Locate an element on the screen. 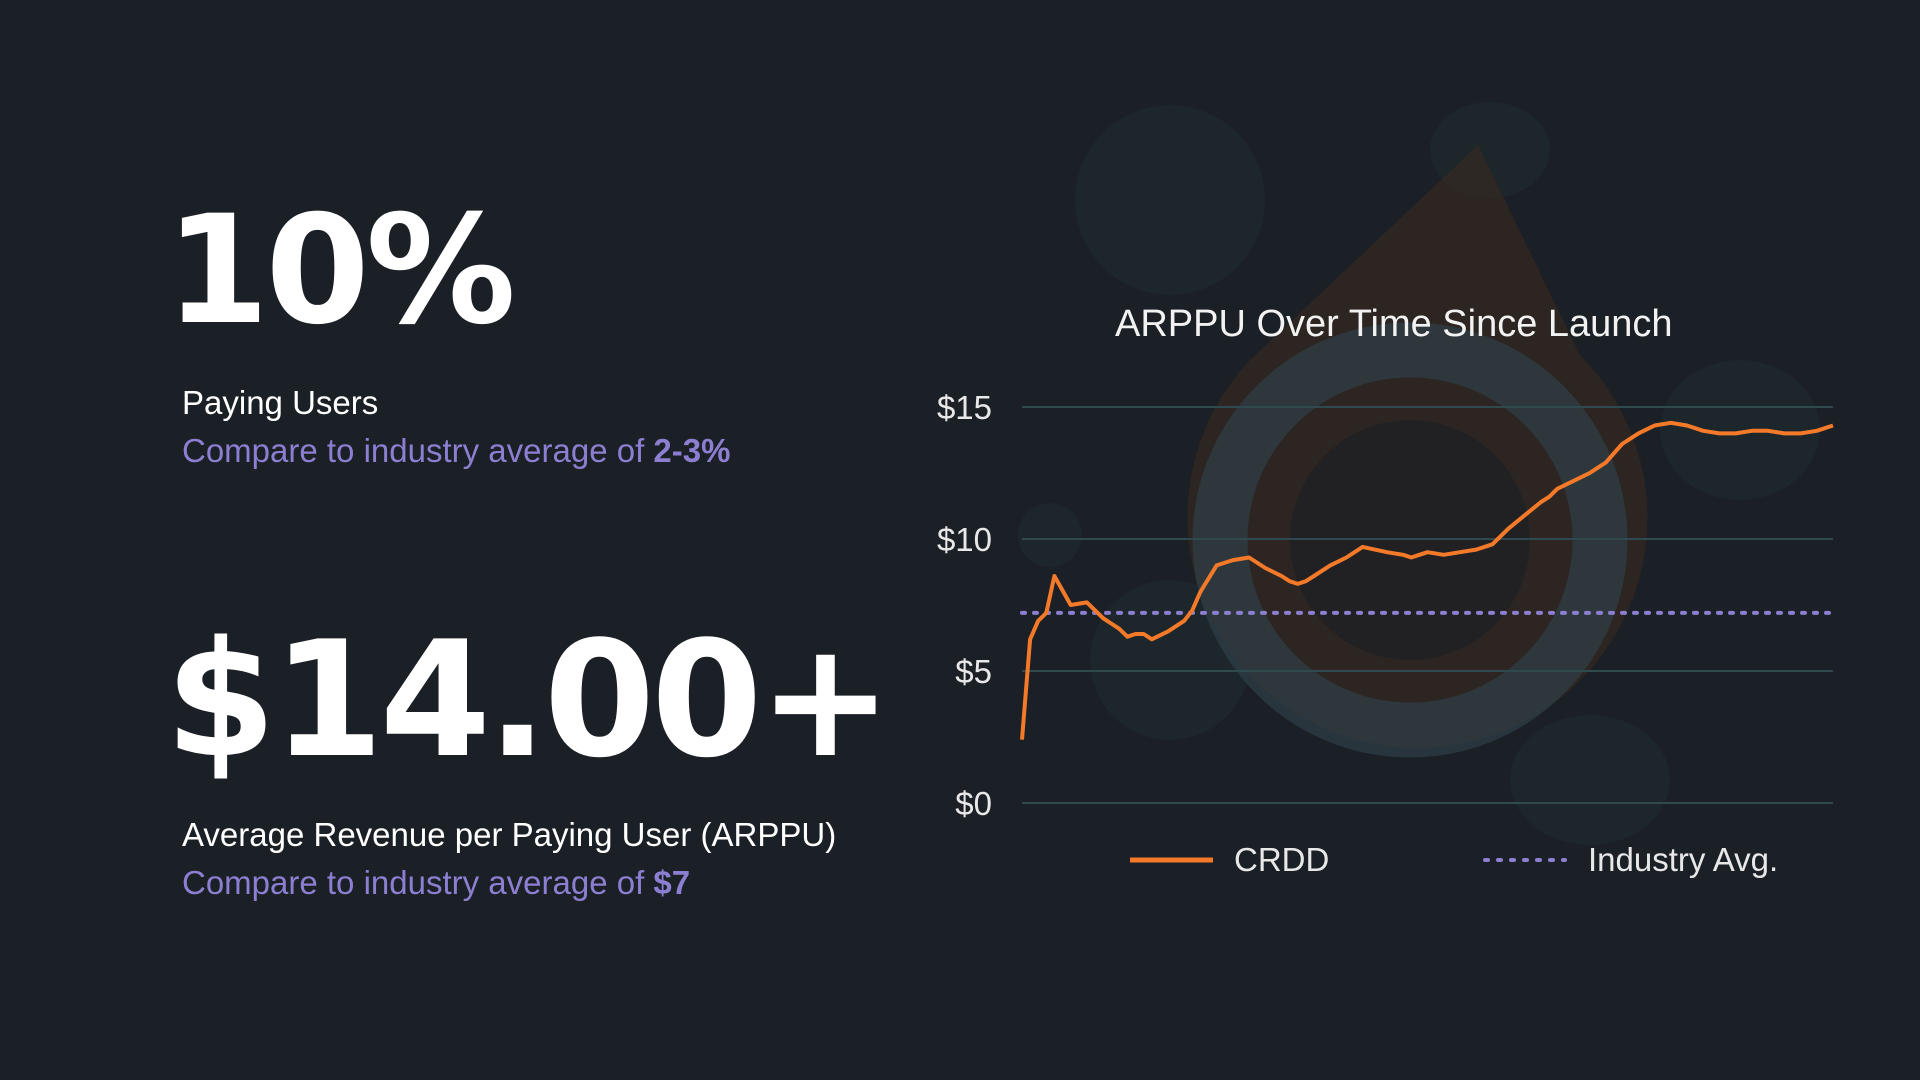 The height and width of the screenshot is (1080, 1920). legend-crdd-label: CRDD is located at coordinates (1281, 859).